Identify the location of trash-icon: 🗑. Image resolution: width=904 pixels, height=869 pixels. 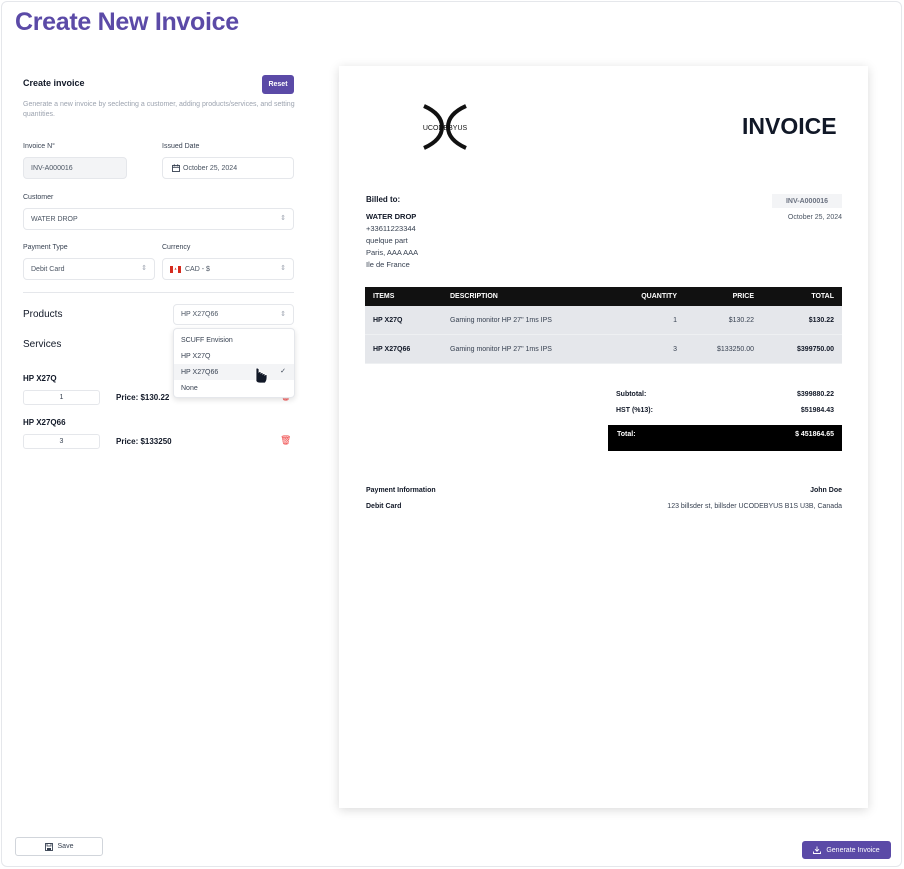
(285, 440).